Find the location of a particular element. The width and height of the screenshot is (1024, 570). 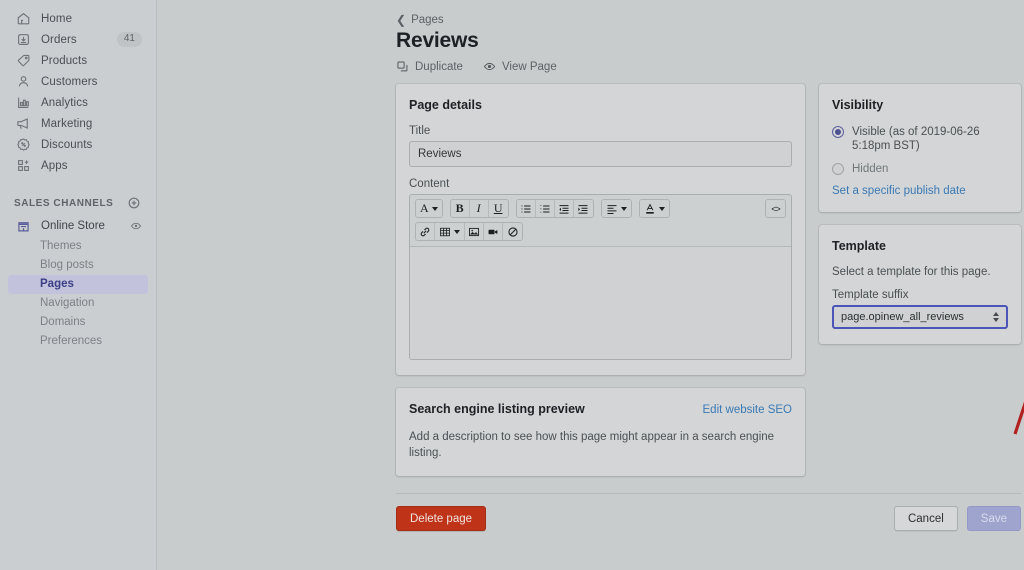

sidebar-item-orders: Orders 41 is located at coordinates (78, 39).